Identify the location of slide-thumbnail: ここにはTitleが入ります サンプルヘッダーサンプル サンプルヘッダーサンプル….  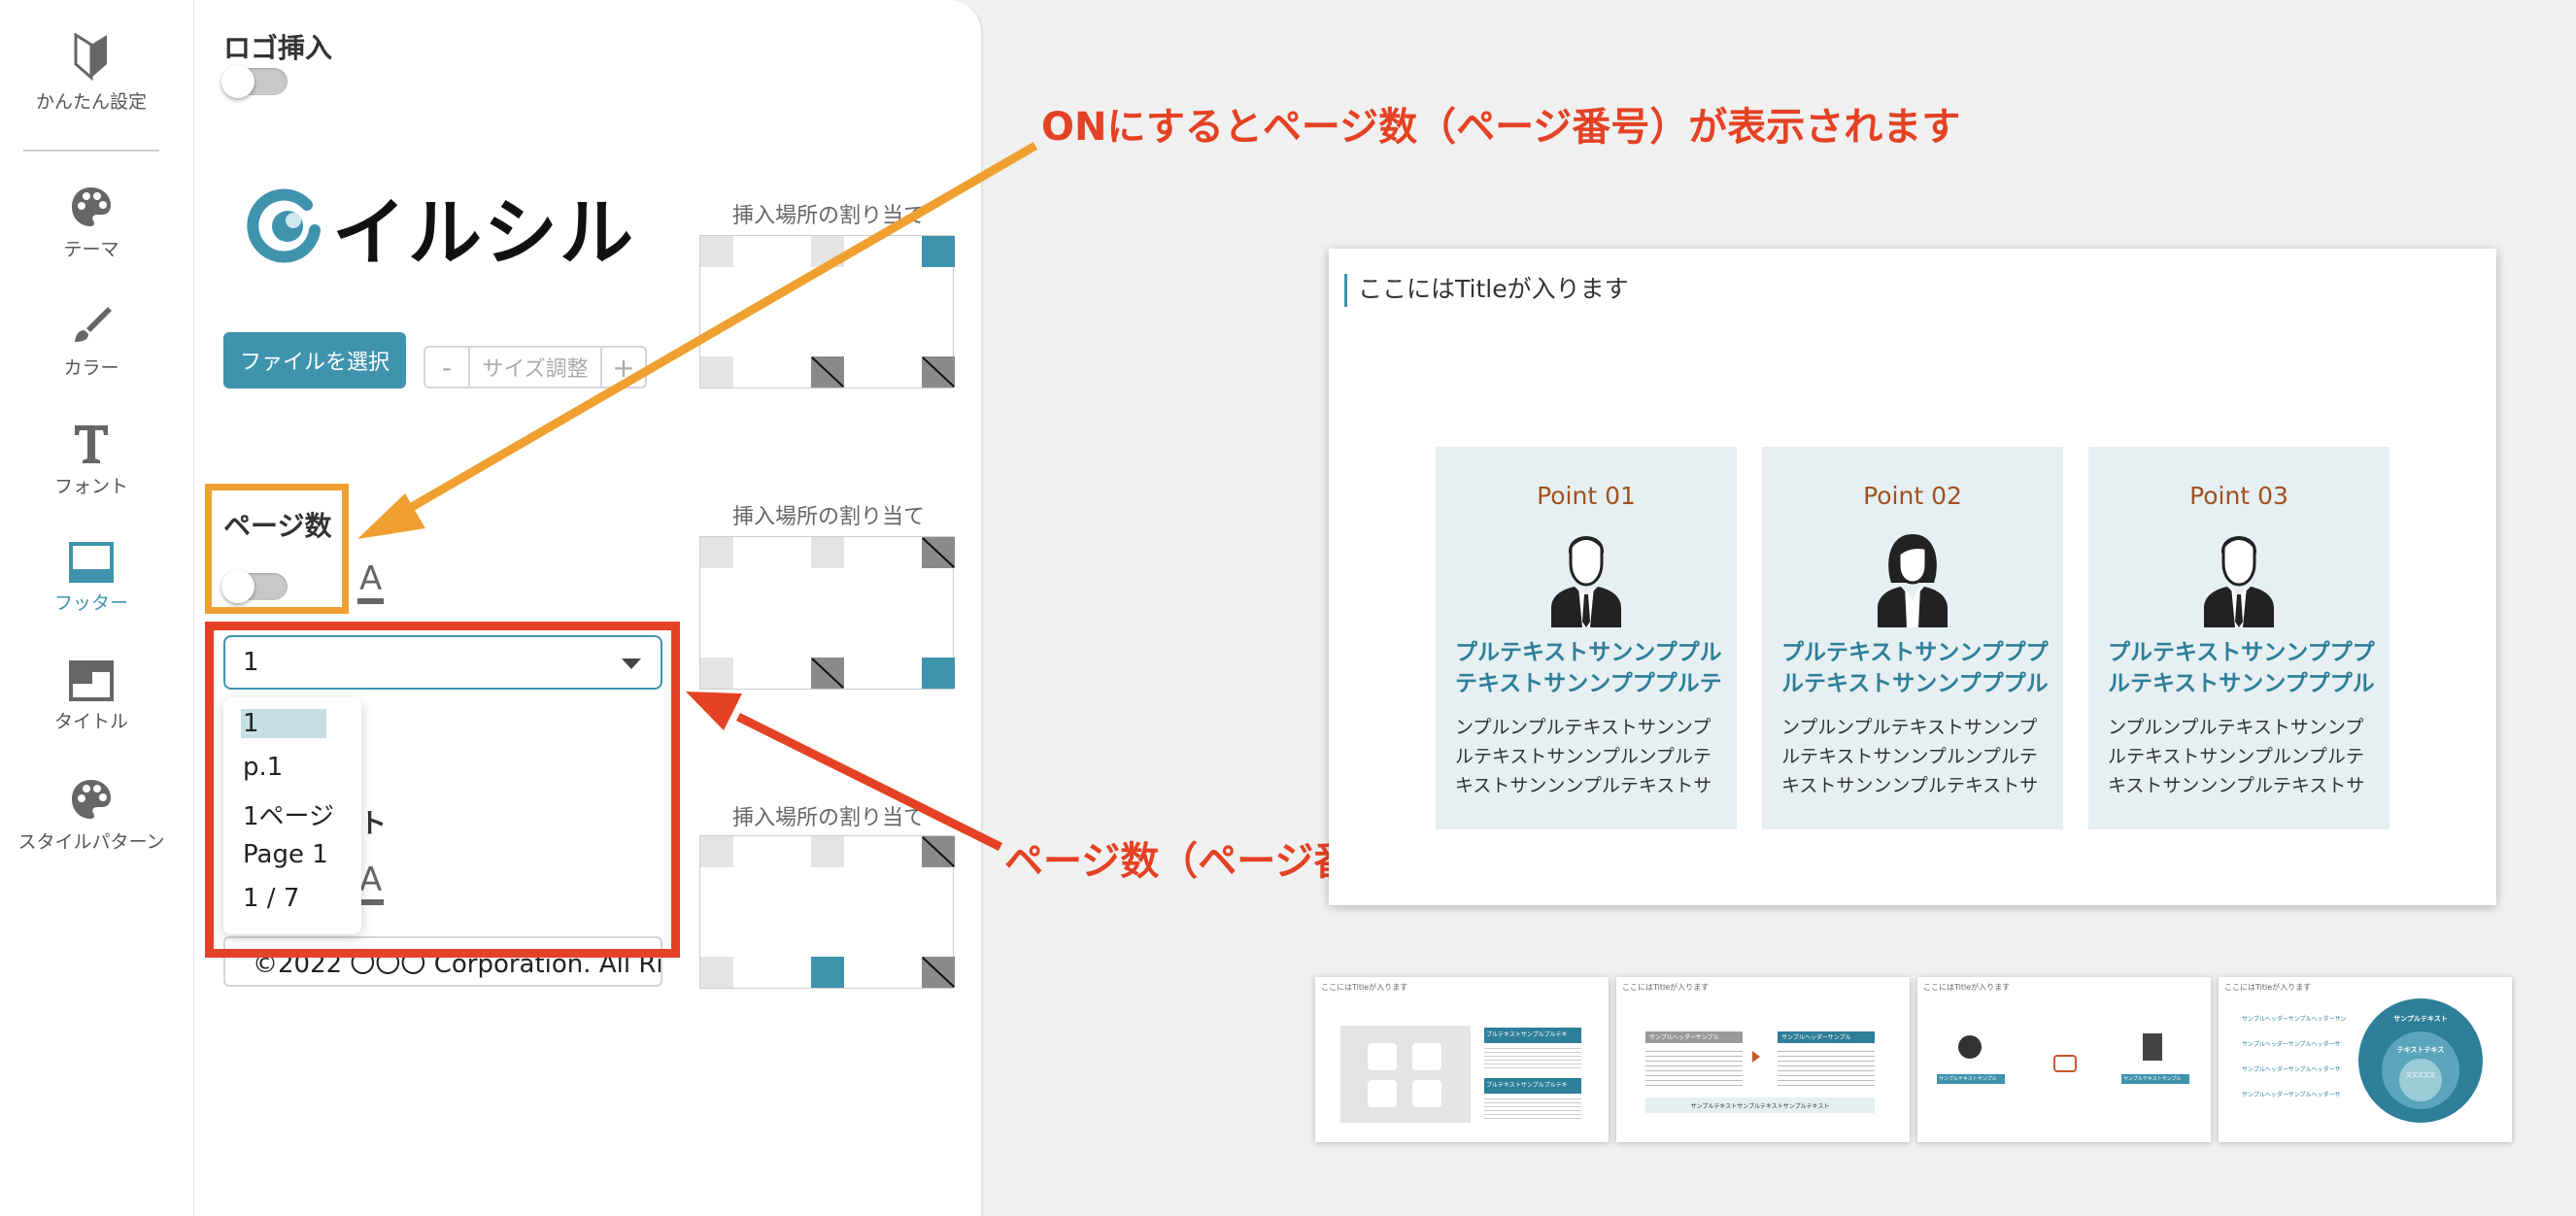
(1763, 1059).